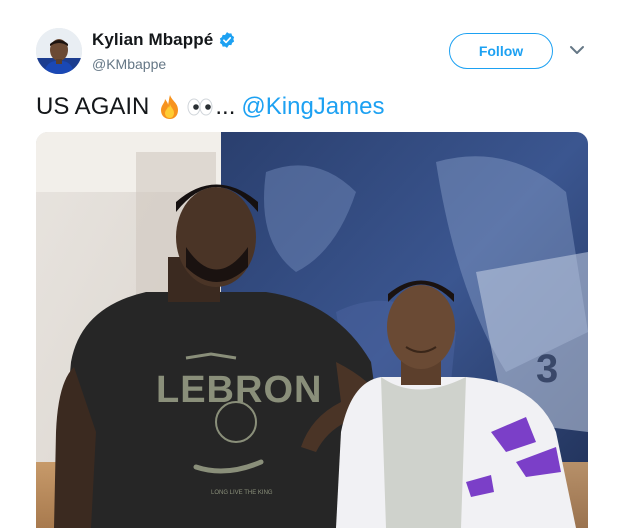 The width and height of the screenshot is (620, 528). Describe the element at coordinates (239, 390) in the screenshot. I see `shirt-print: LEBRON` at that location.